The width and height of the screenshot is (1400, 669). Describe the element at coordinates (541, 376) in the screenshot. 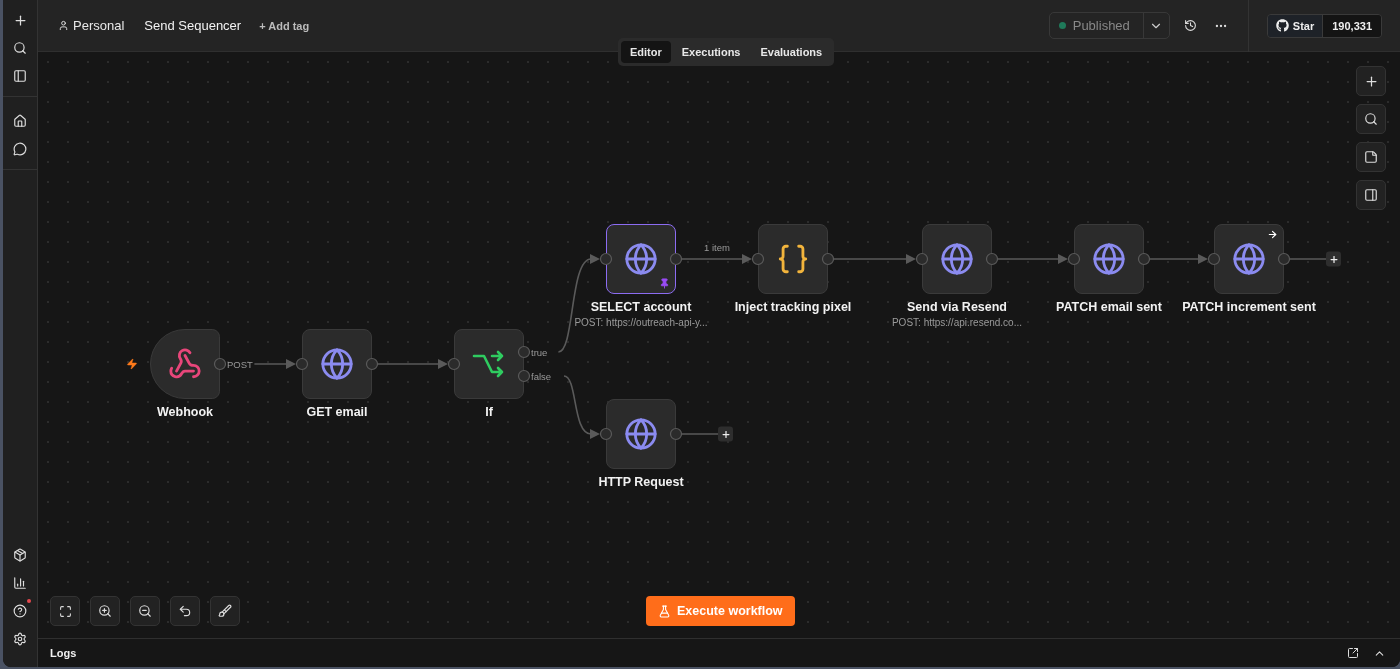

I see `output-label: false` at that location.